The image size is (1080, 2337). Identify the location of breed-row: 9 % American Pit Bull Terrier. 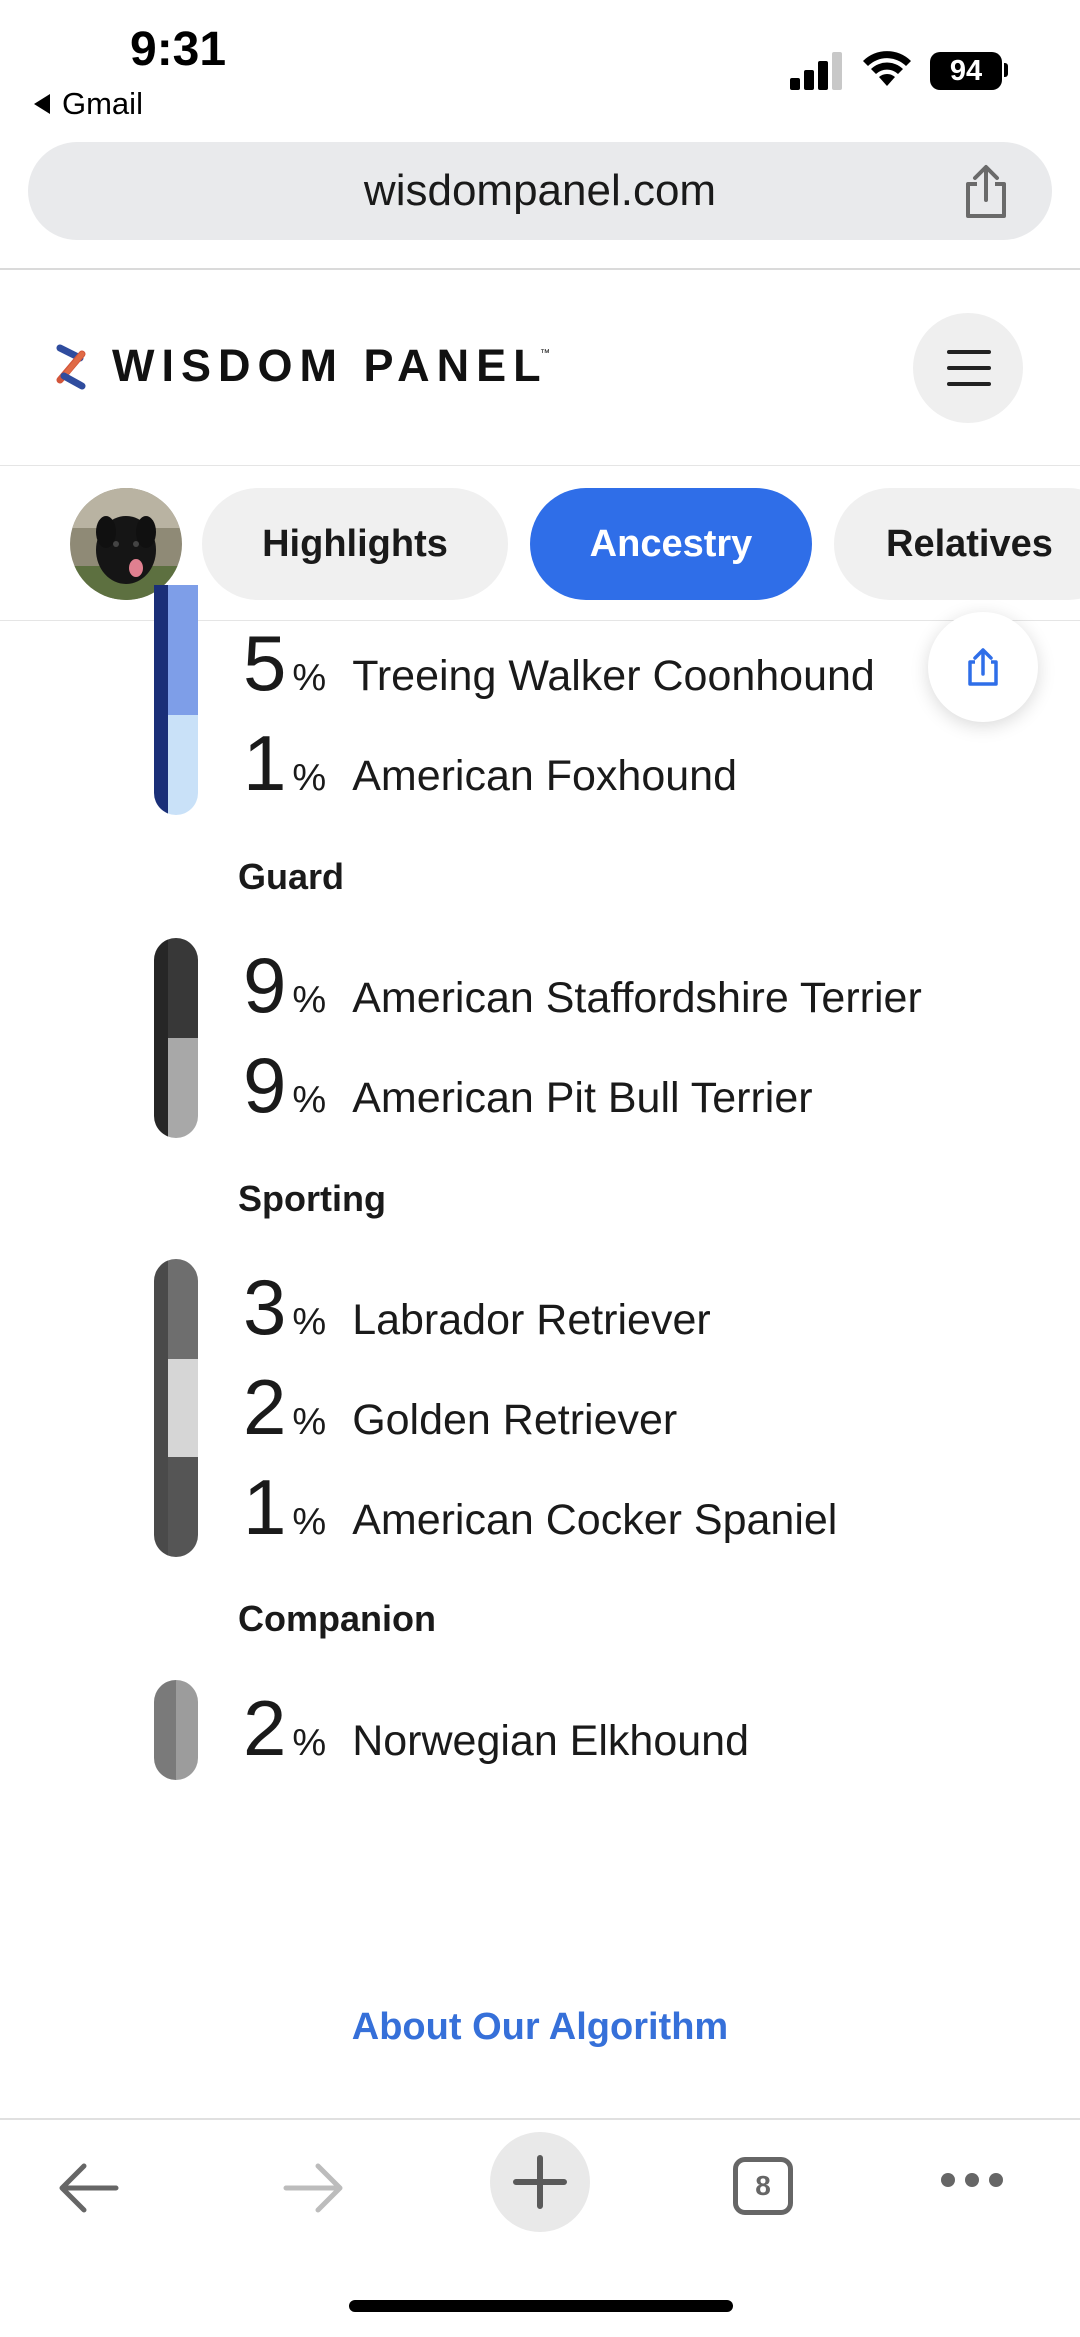
(528, 1085).